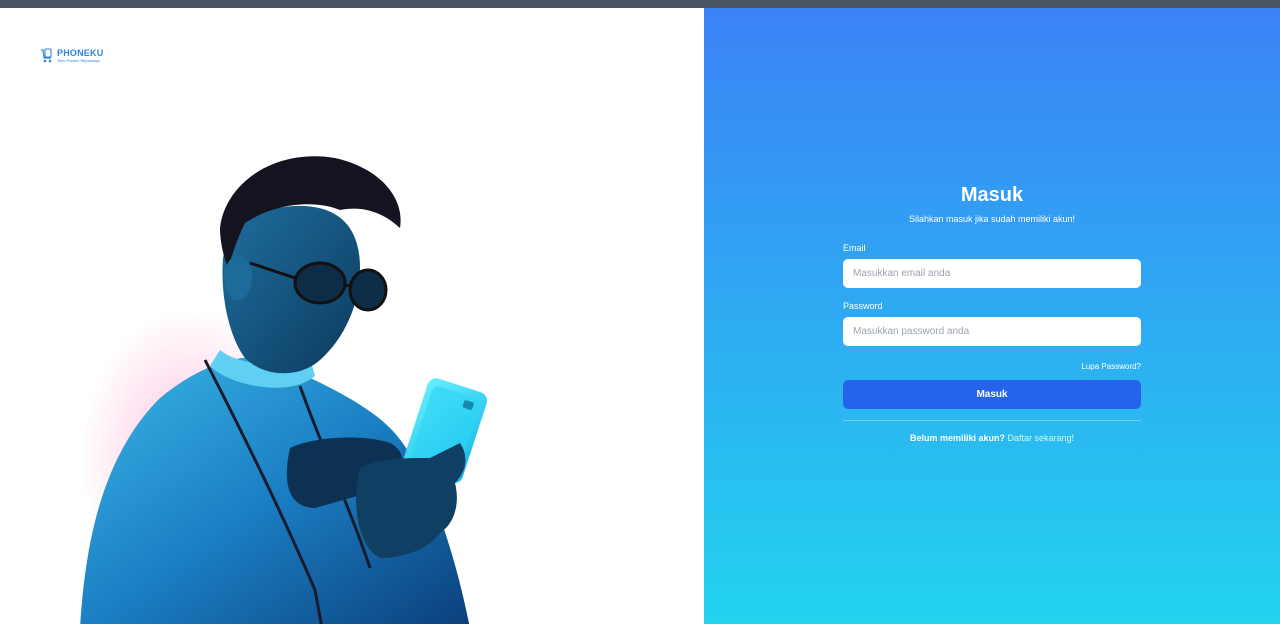 The image size is (1280, 624). Describe the element at coordinates (854, 248) in the screenshot. I see `email-label: Email` at that location.